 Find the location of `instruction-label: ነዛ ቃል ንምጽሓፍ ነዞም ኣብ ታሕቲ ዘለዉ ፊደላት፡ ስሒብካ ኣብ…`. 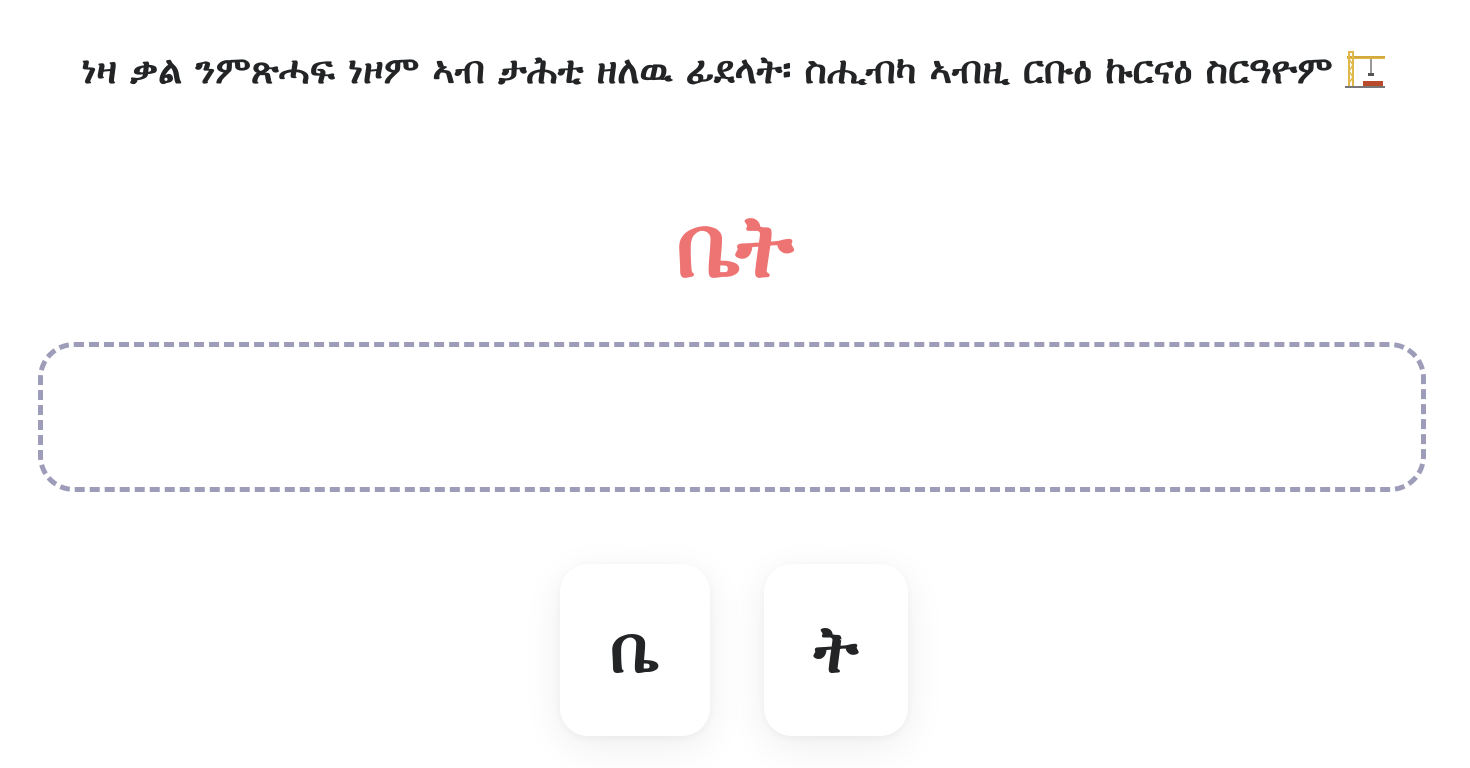

instruction-label: ነዛ ቃል ንምጽሓፍ ነዞም ኣብ ታሕቲ ዘለዉ ፊደላት፡ ስሒብካ ኣብ… is located at coordinates (707, 70).